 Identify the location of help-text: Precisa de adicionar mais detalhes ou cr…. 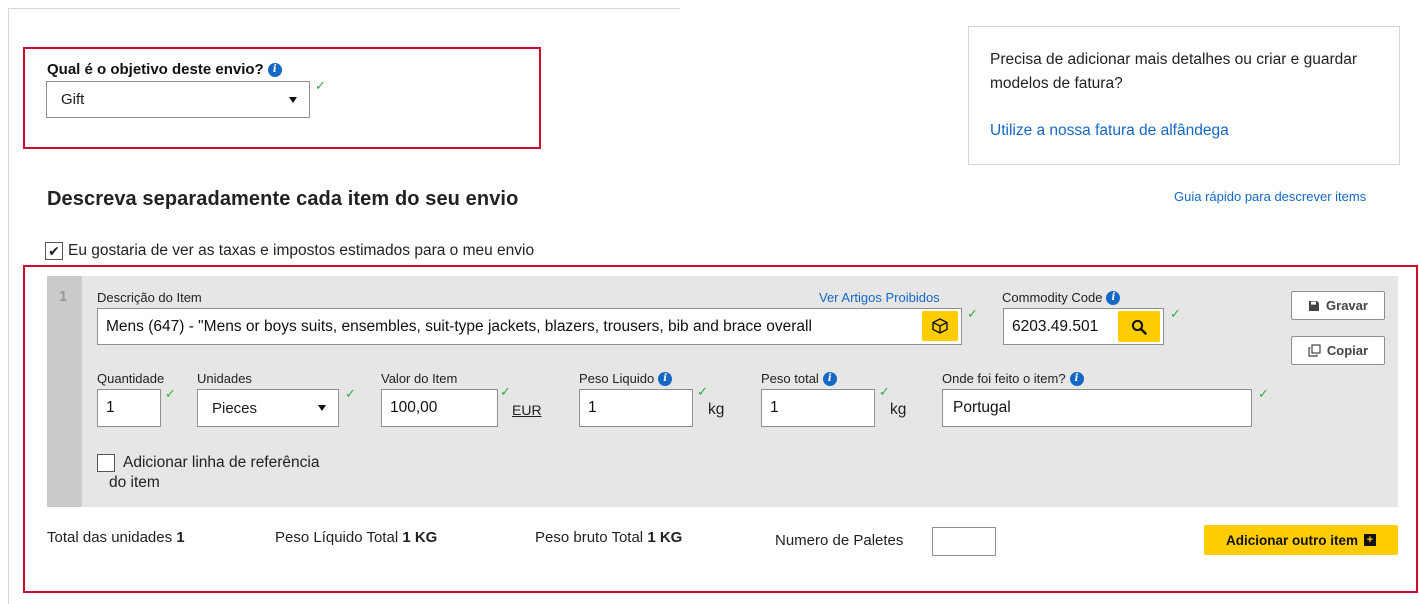
(1174, 71).